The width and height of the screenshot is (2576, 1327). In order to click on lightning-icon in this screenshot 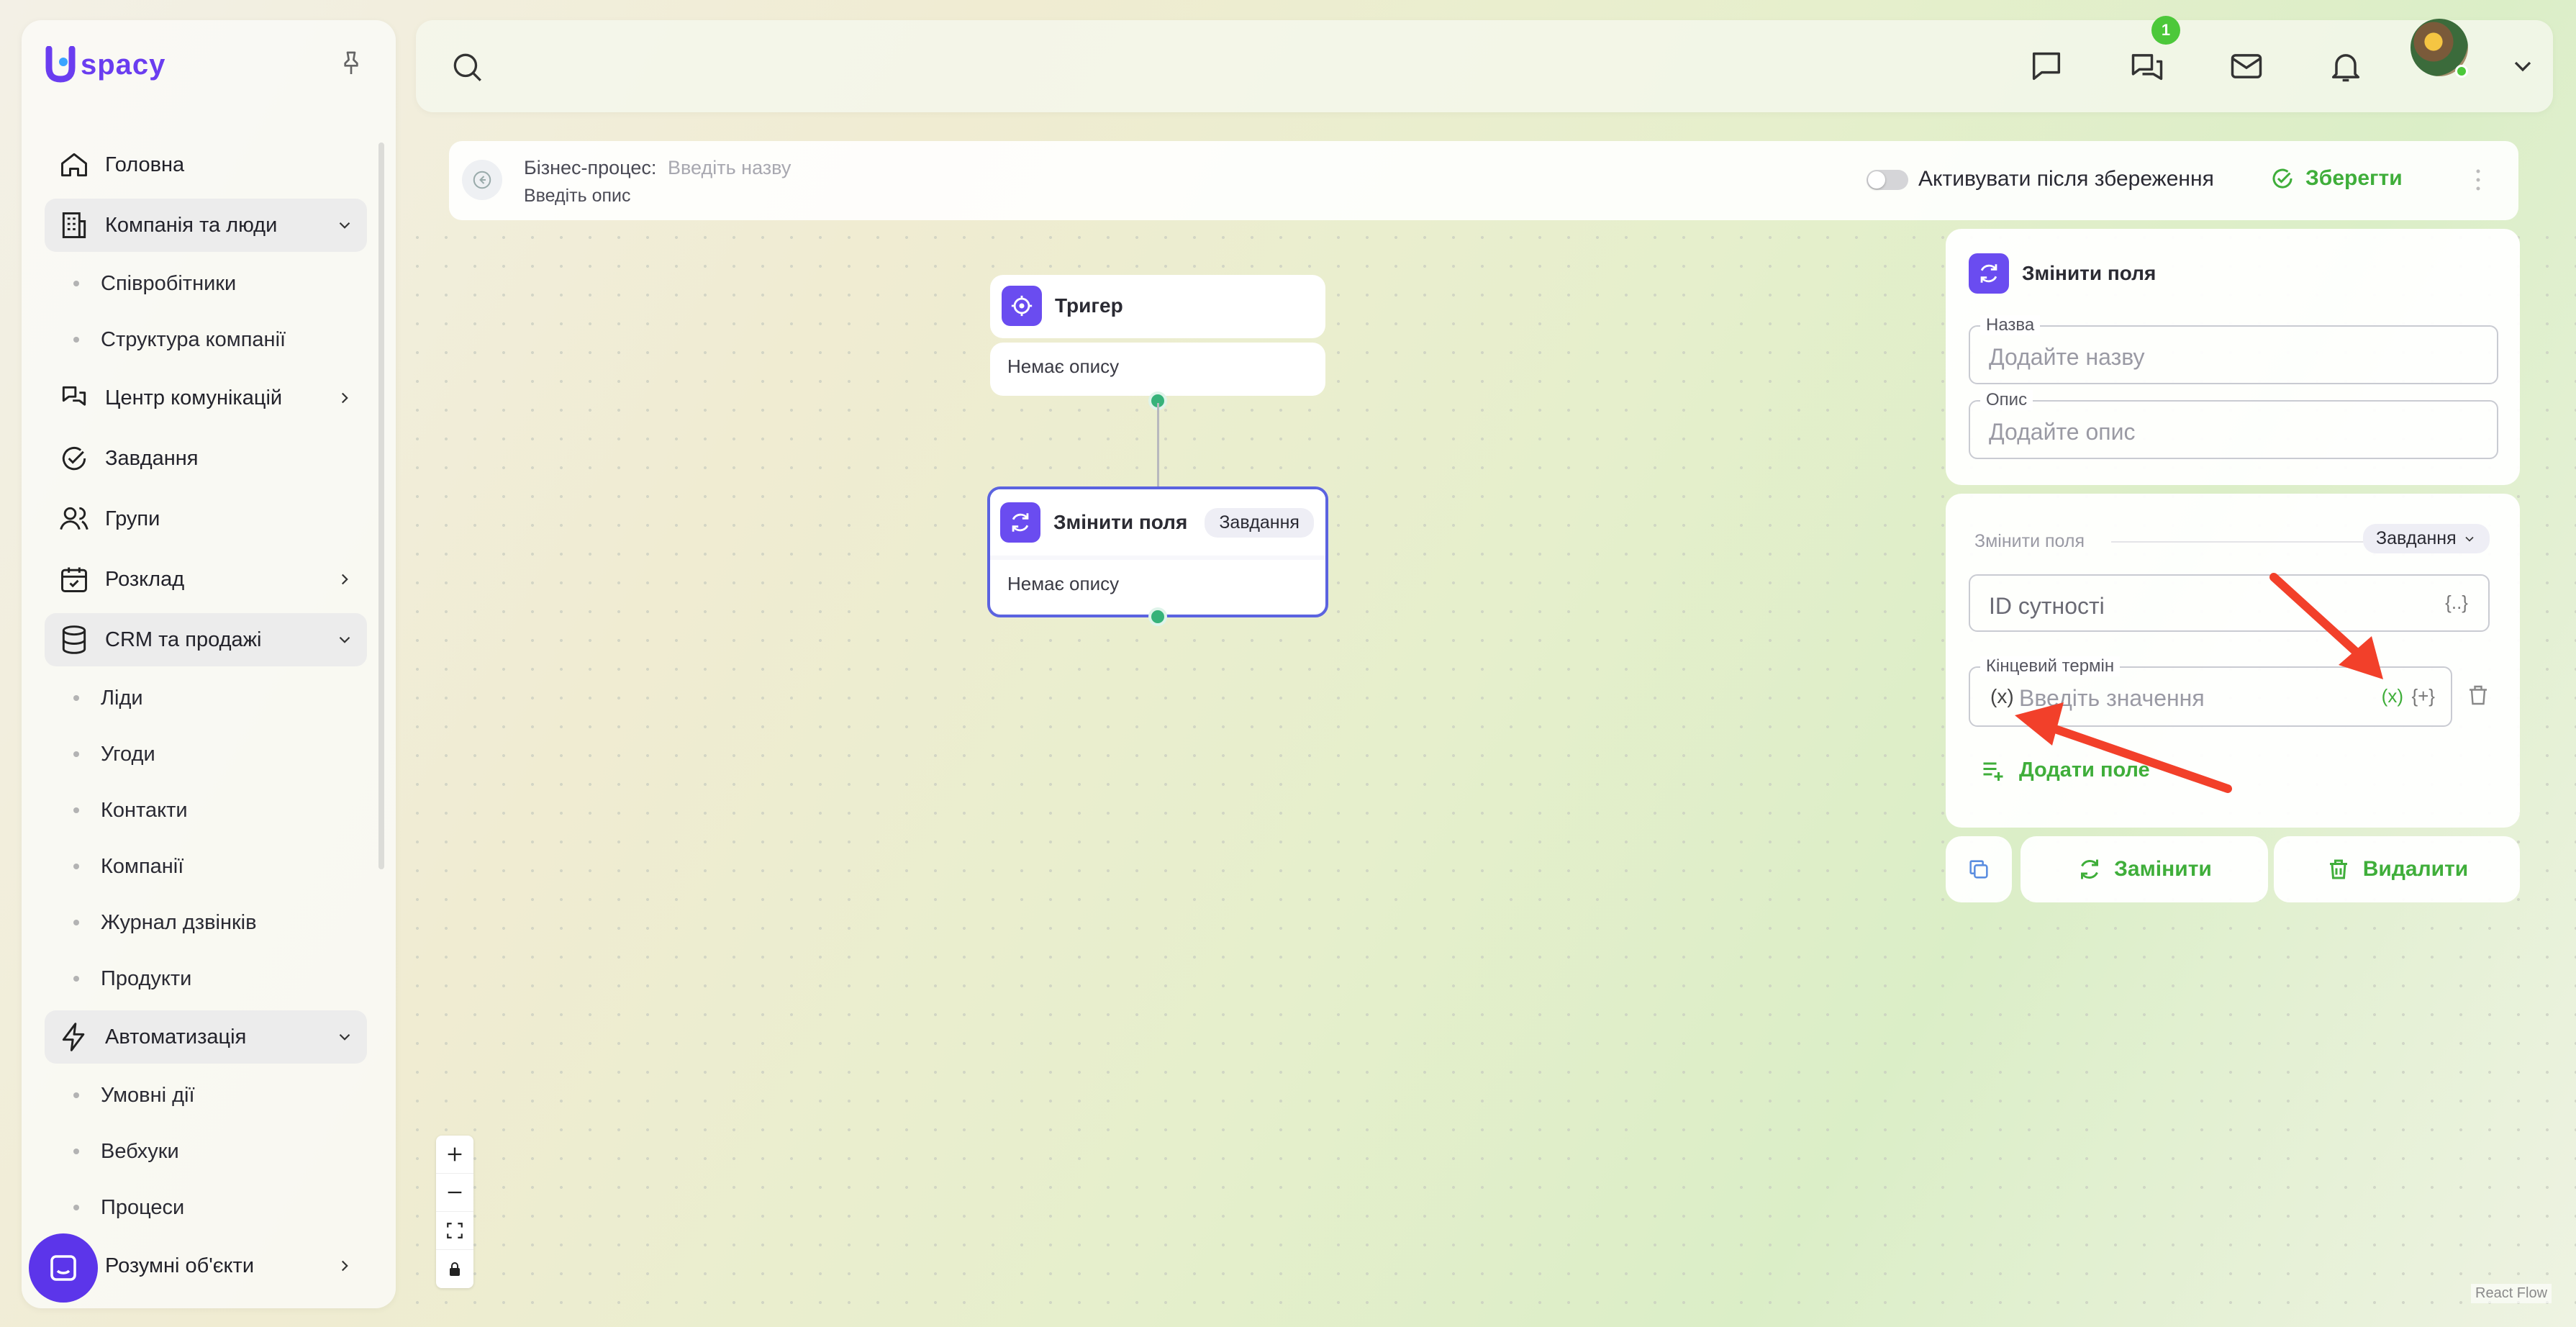, I will do `click(74, 1037)`.